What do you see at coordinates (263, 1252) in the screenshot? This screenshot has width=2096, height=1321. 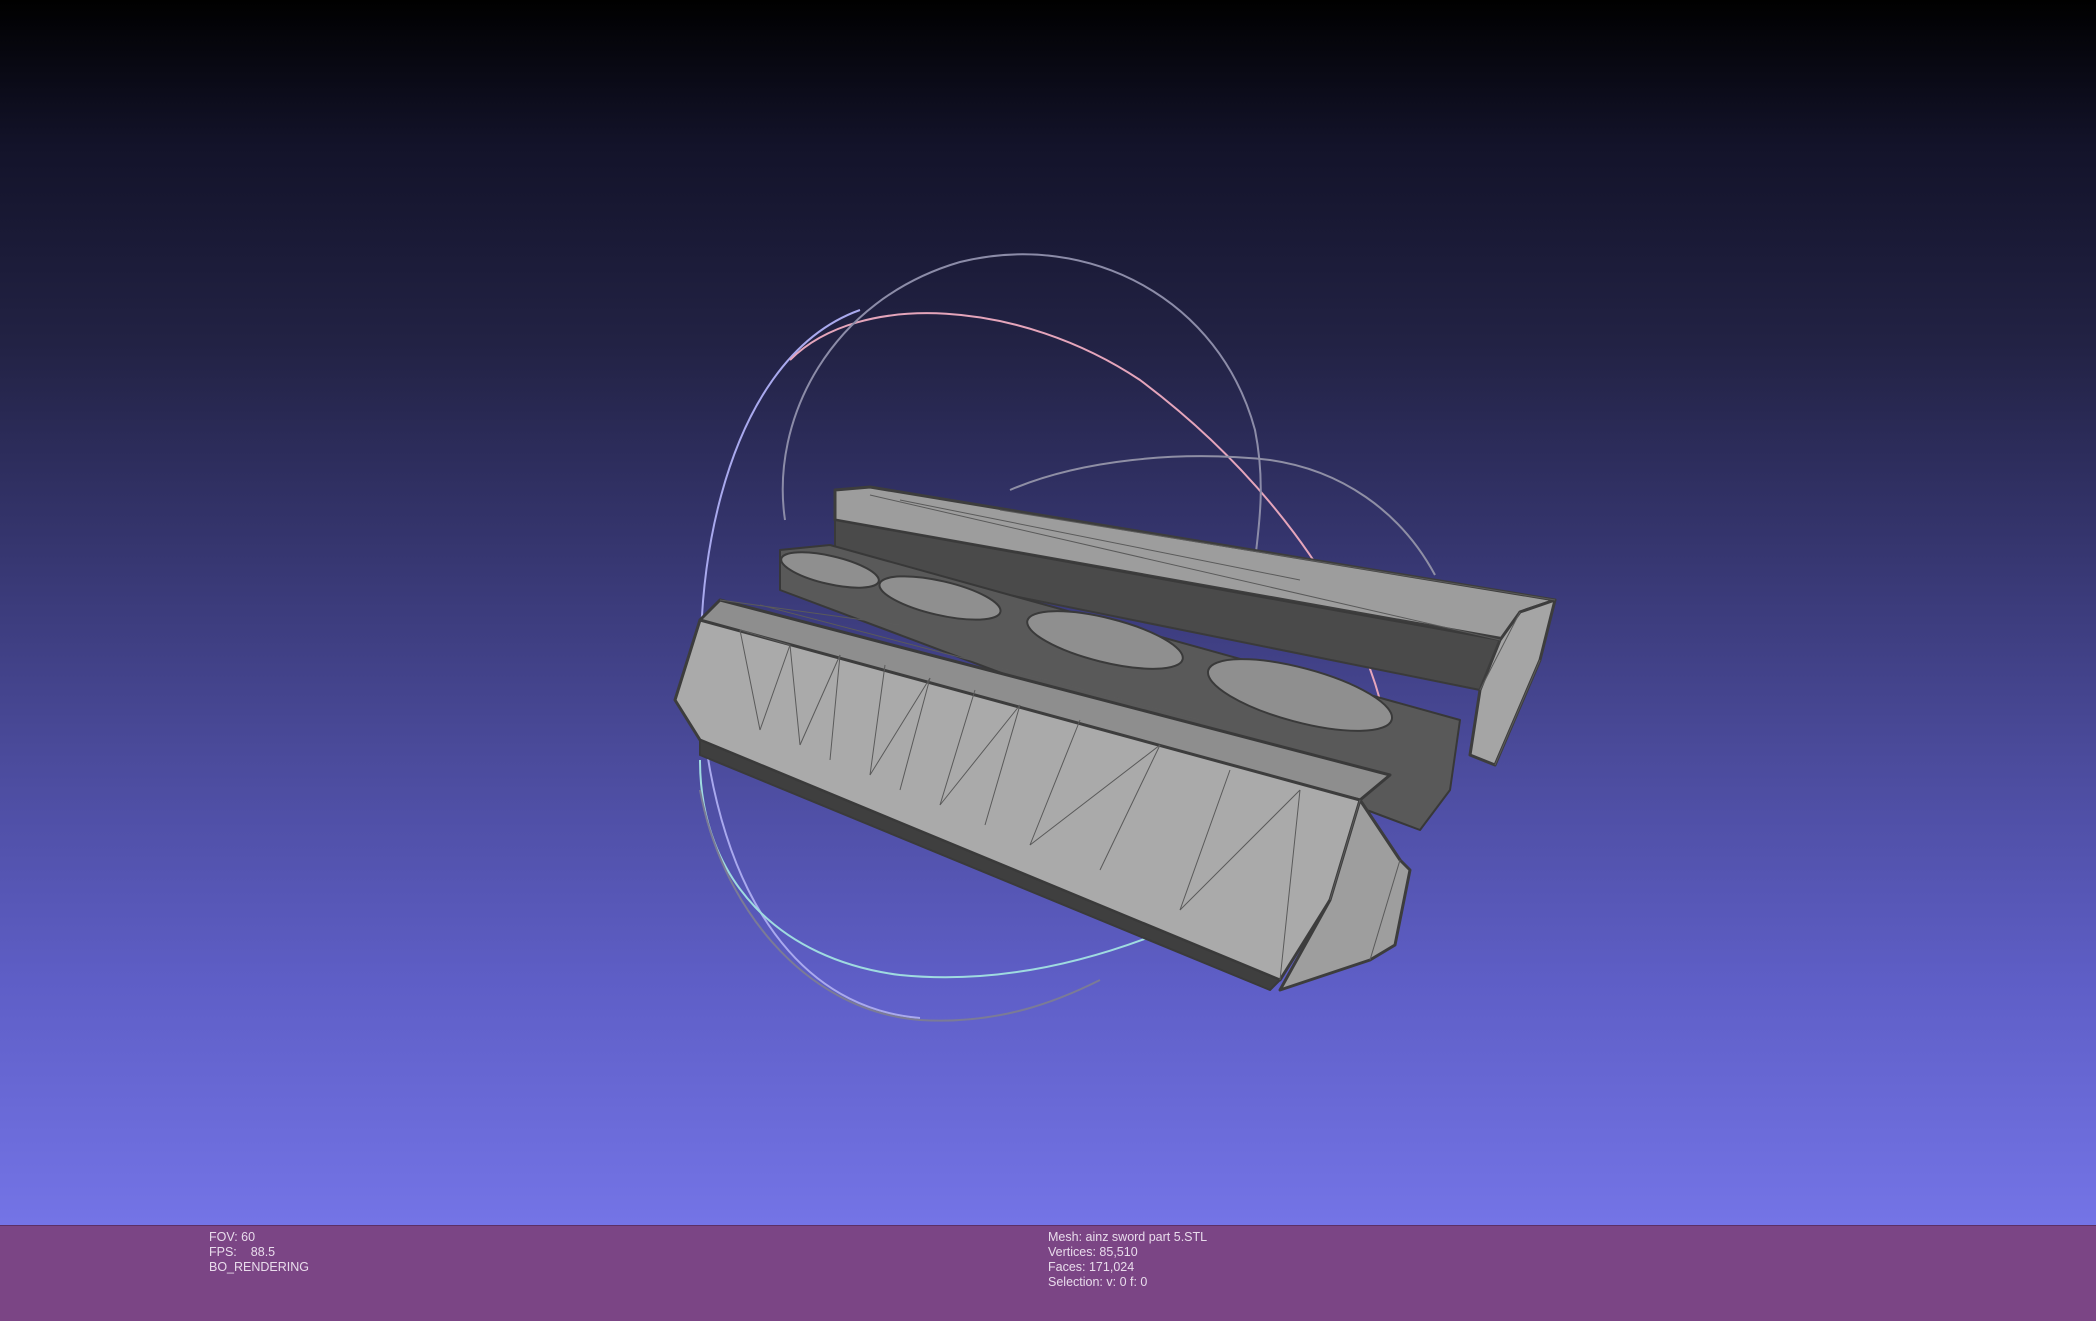 I see `fps-value: 88.5` at bounding box center [263, 1252].